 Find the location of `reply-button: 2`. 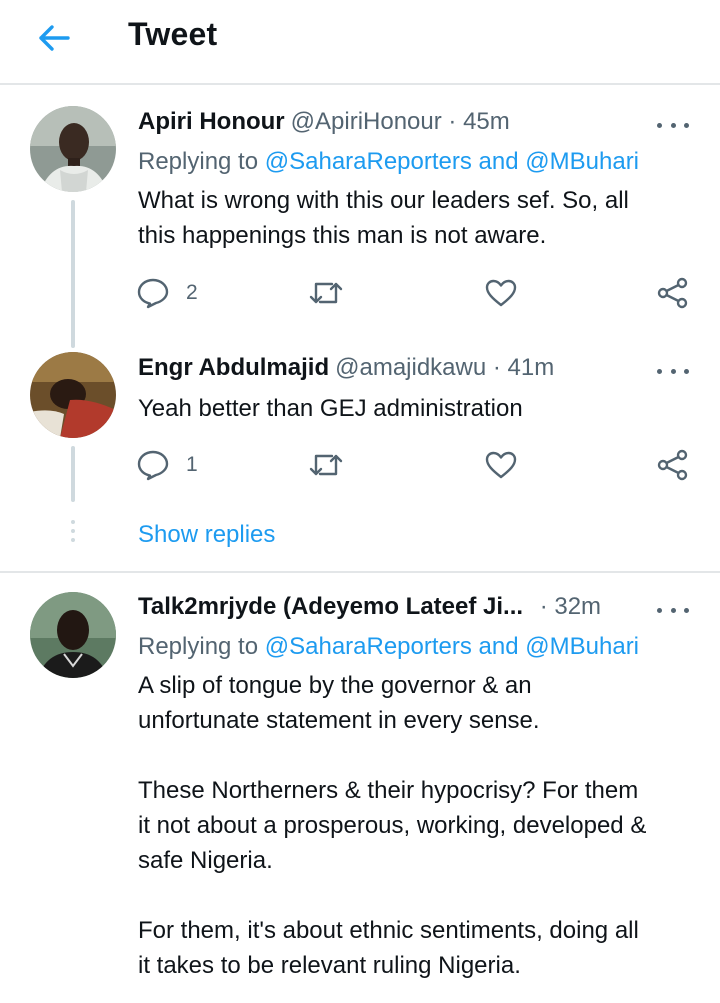

reply-button: 2 is located at coordinates (167, 293).